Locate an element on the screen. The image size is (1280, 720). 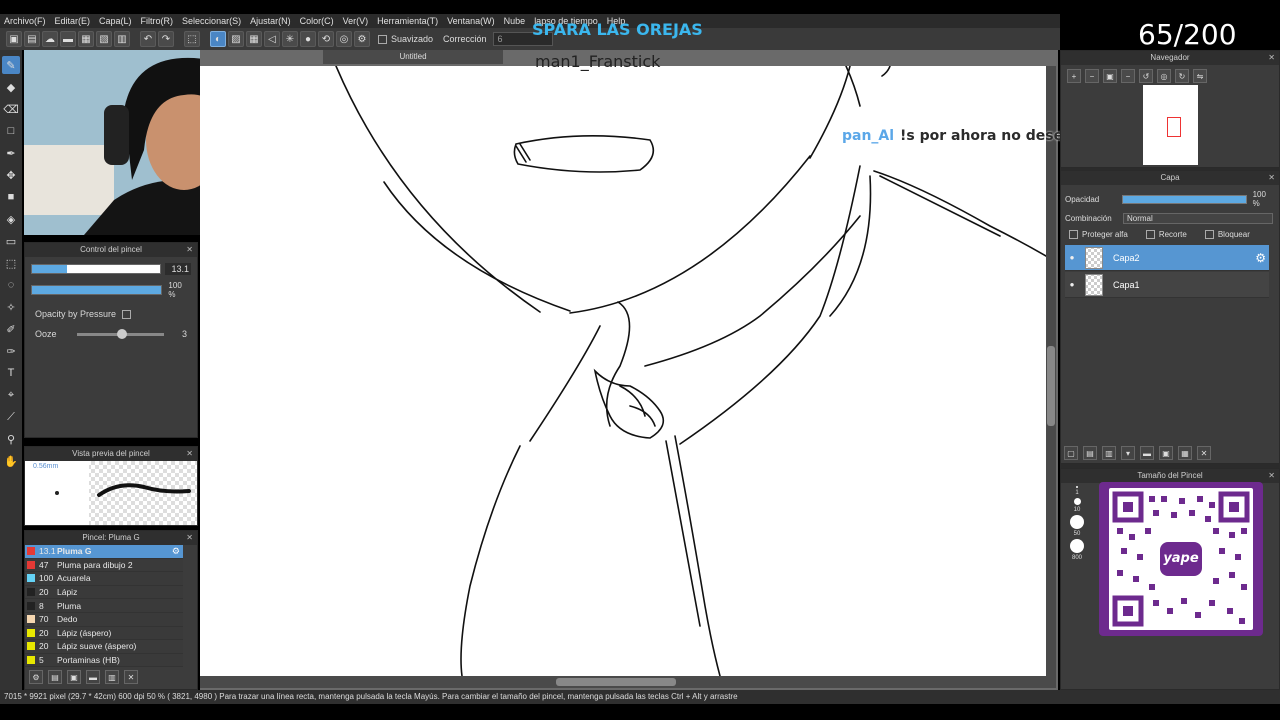
fit-icon: ▣ is located at coordinates (1110, 76).